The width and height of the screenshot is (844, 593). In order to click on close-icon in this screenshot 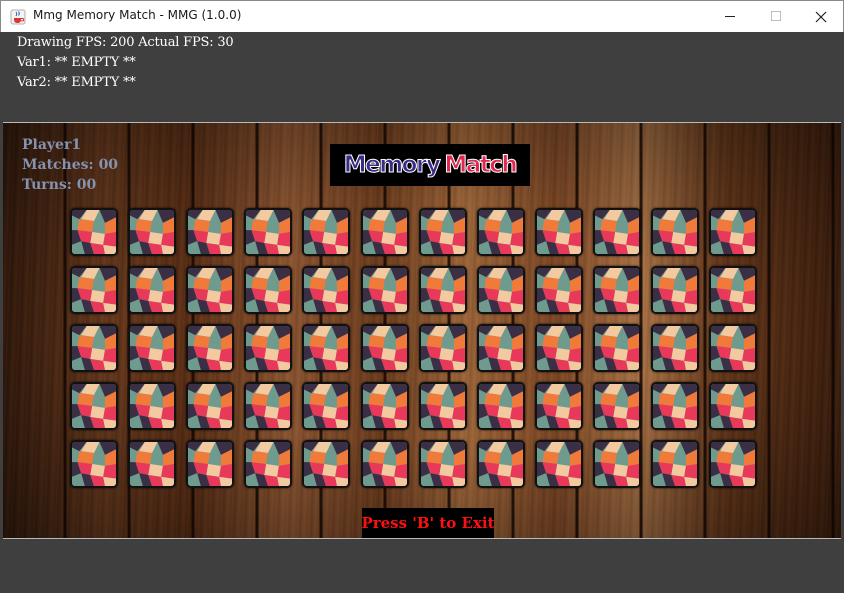, I will do `click(821, 16)`.